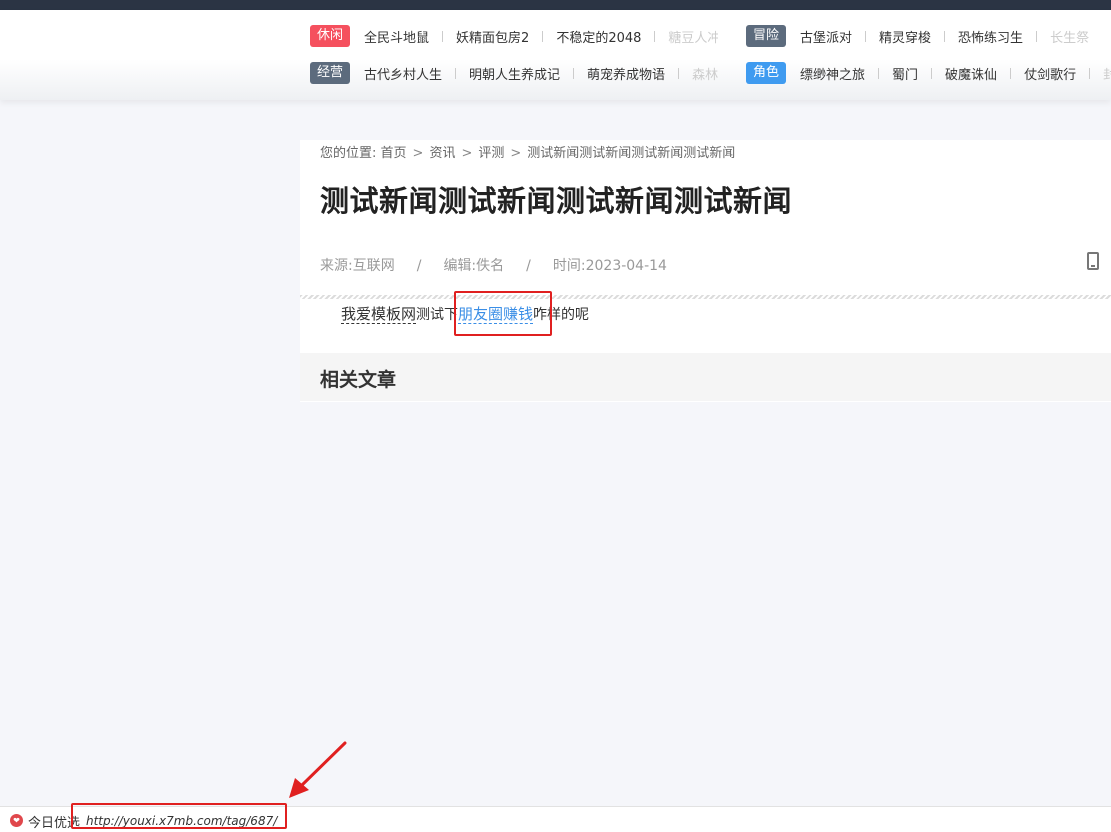 This screenshot has height=832, width=1111. What do you see at coordinates (474, 266) in the screenshot?
I see `article-editor: 编辑:佚名` at bounding box center [474, 266].